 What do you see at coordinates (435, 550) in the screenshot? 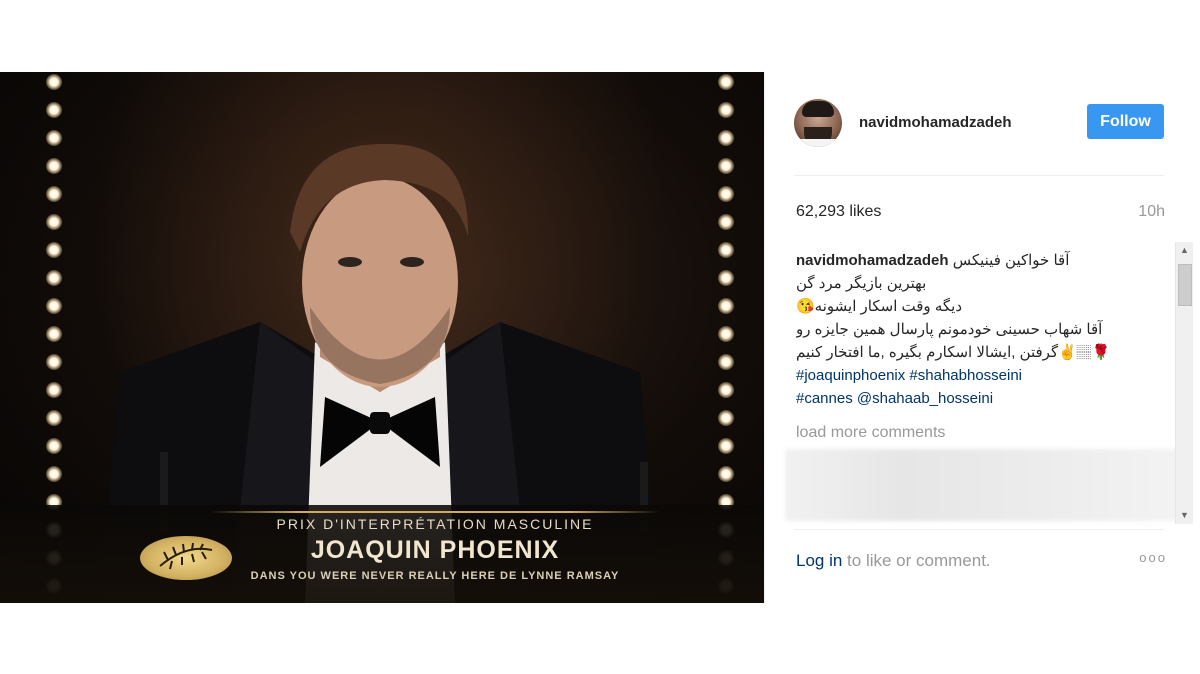
I see `actor-name: JOAQUIN PHOENIX` at bounding box center [435, 550].